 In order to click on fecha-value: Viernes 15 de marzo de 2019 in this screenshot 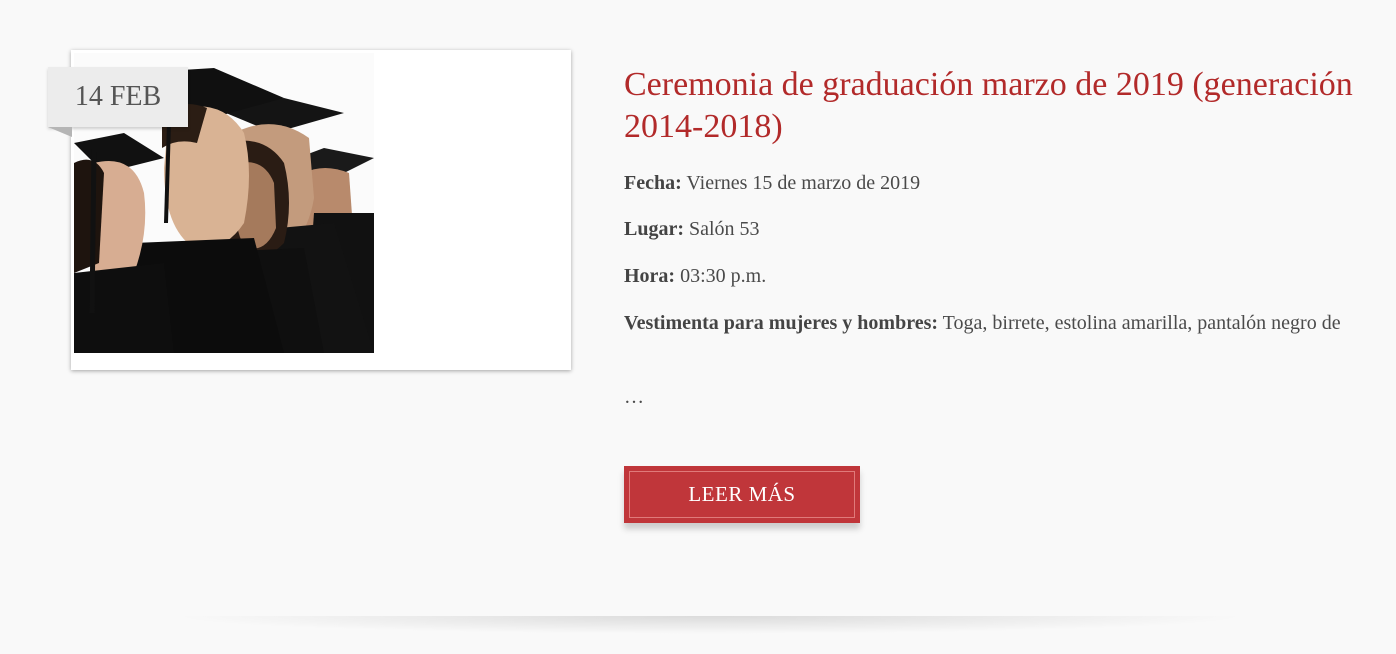, I will do `click(801, 183)`.